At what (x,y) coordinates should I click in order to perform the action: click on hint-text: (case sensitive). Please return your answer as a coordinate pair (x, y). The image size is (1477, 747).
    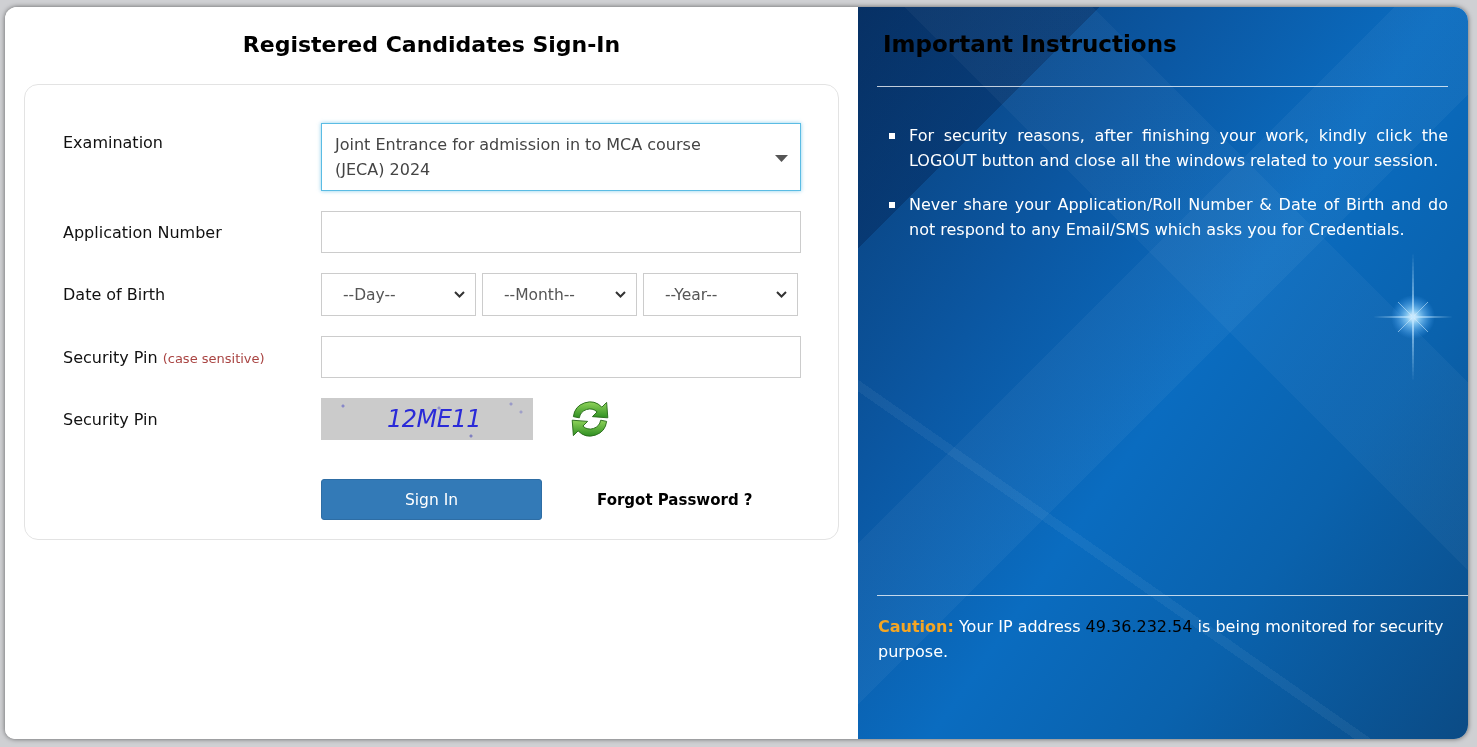
    Looking at the image, I should click on (213, 358).